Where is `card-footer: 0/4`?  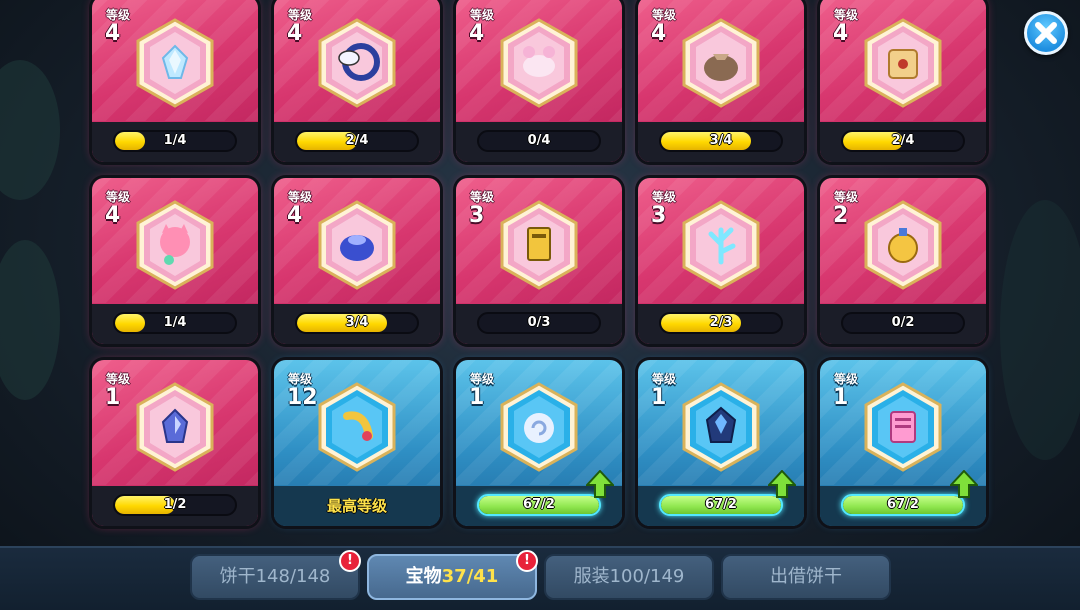
card-footer: 0/4 is located at coordinates (539, 142).